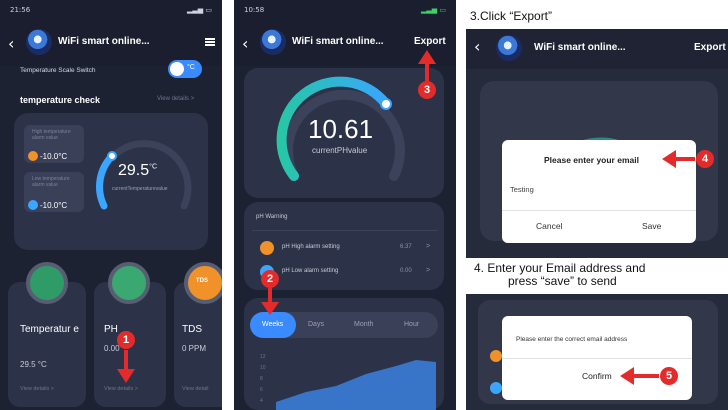 This screenshot has width=728, height=410. I want to click on status-time: 10:58, so click(254, 10).